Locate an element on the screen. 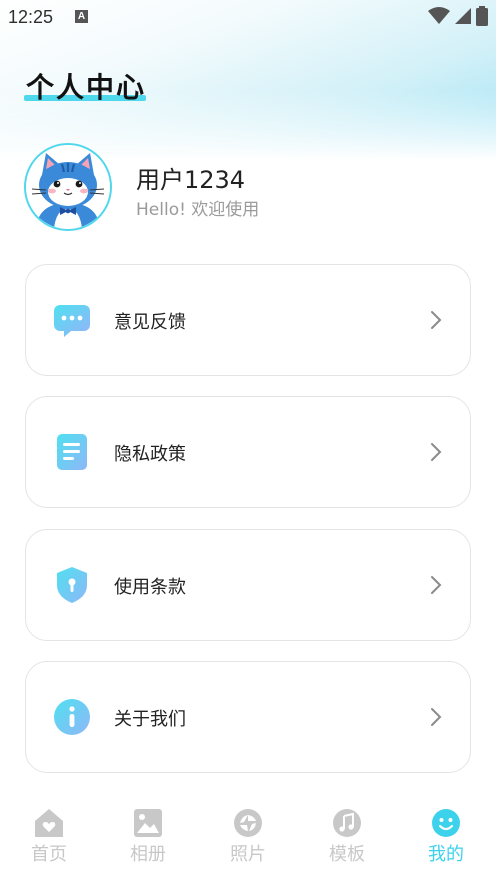  tab-photos: 照片 is located at coordinates (248, 837).